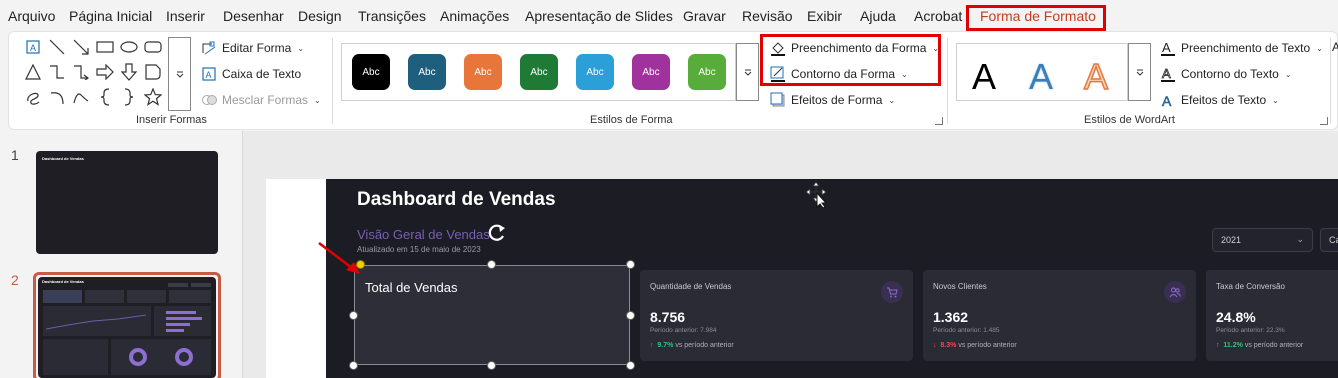 This screenshot has width=1338, height=378. Describe the element at coordinates (31, 16) in the screenshot. I see `menu-arquivo: Arquivo` at that location.